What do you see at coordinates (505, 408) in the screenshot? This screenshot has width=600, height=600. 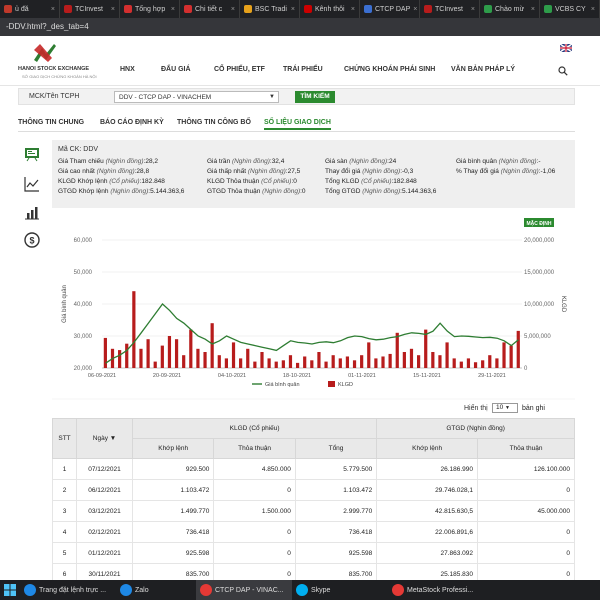 I see `page-size-select: 10 ▼` at bounding box center [505, 408].